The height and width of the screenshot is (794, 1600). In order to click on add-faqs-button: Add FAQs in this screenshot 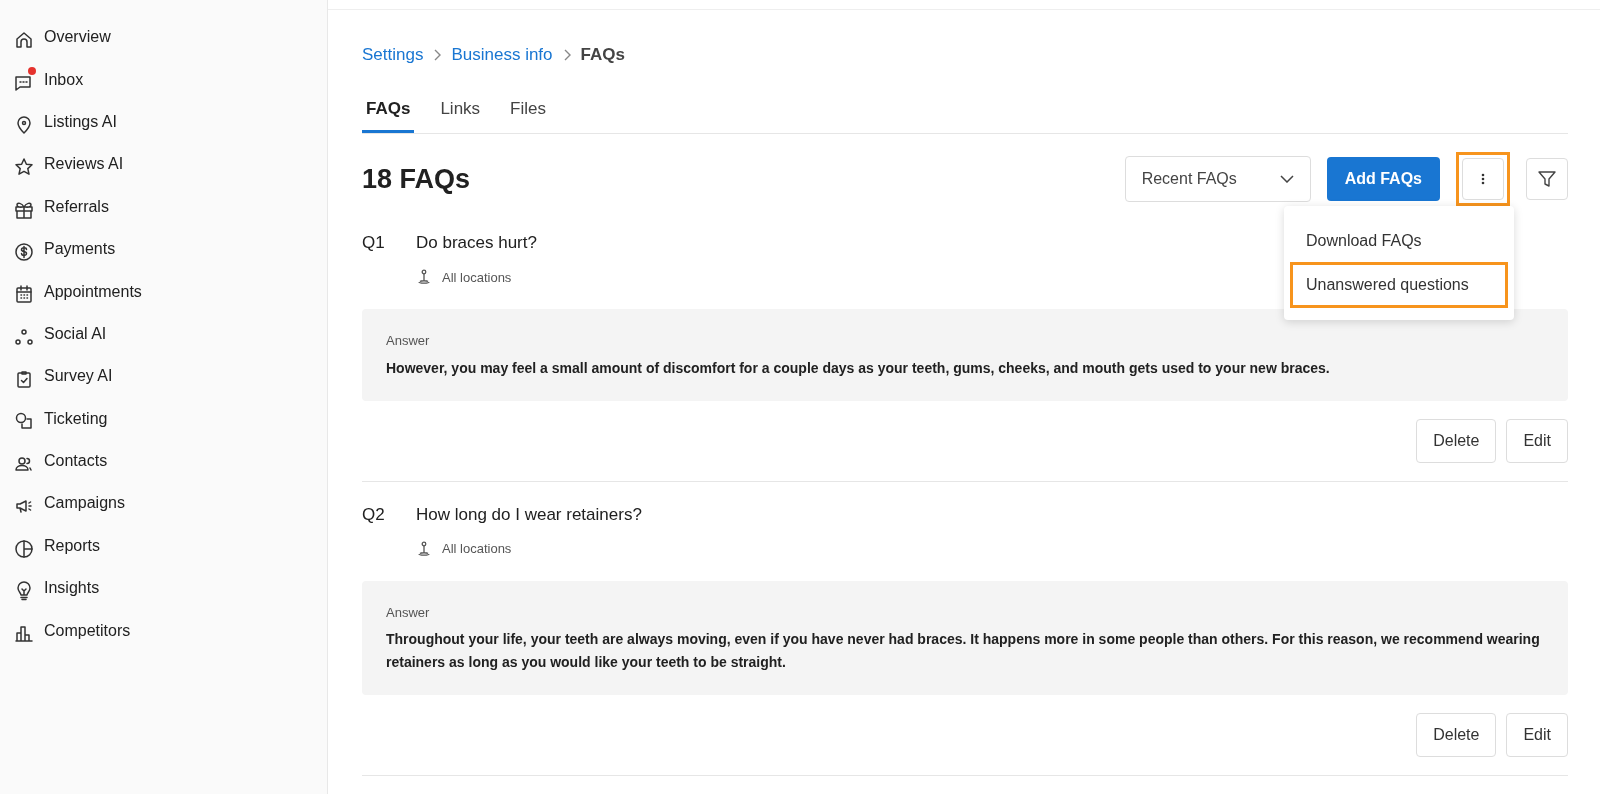, I will do `click(1383, 179)`.